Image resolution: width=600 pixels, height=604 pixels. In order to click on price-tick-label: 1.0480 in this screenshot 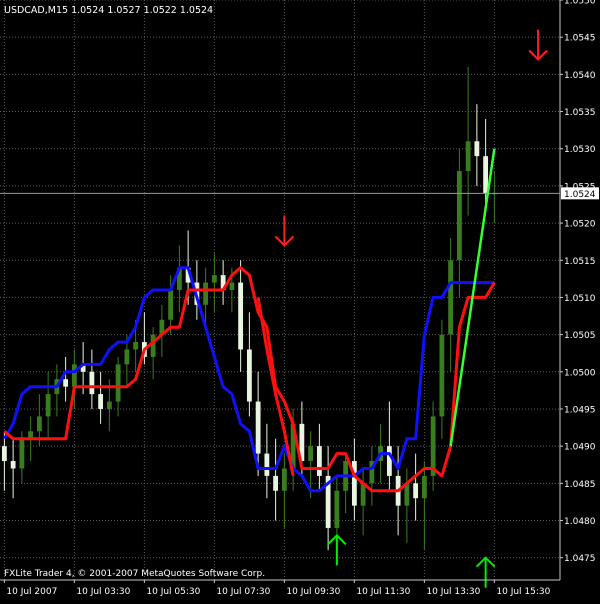, I will do `click(580, 522)`.